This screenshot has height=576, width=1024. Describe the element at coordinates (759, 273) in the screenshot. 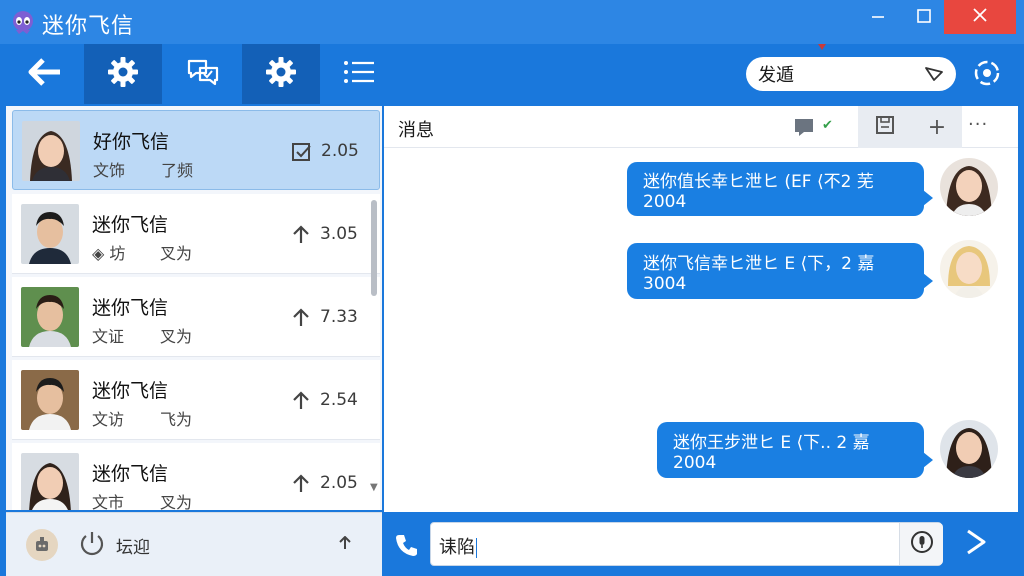

I see `message-text: 迷你飞信幸ヒ泄ヒ E ⟨下，2 嘉3004` at that location.